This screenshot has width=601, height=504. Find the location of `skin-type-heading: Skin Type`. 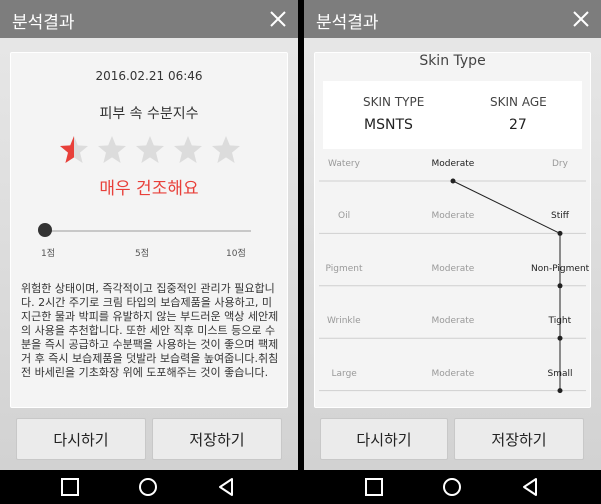

skin-type-heading: Skin Type is located at coordinates (452, 61).